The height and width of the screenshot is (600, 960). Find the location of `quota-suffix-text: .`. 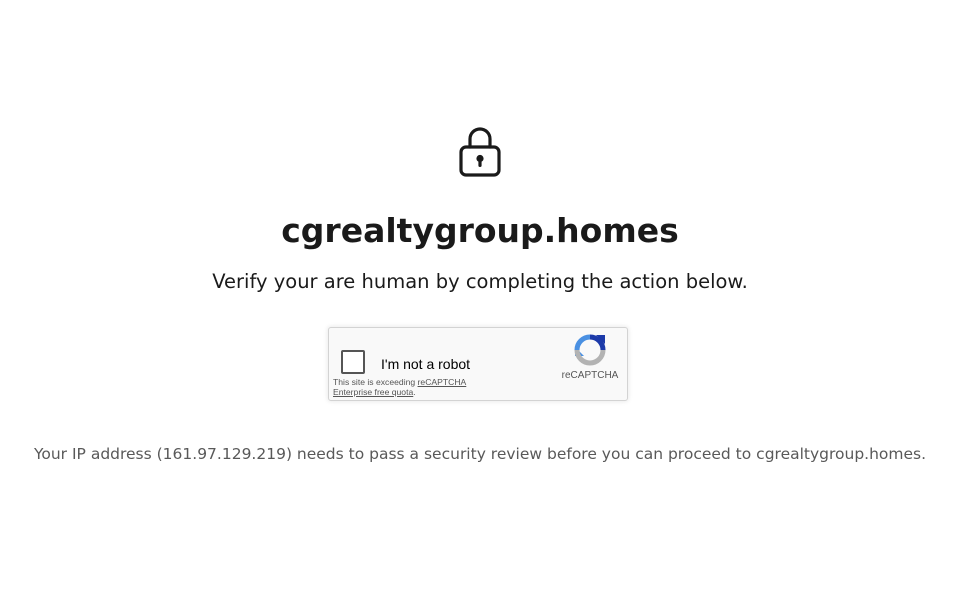

quota-suffix-text: . is located at coordinates (414, 392).